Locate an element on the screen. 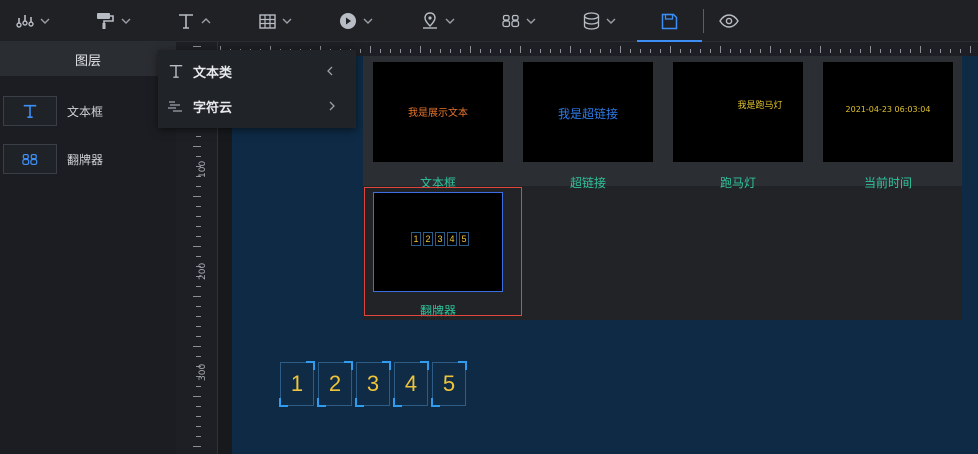 The image size is (978, 454). decor-menu-button is located at coordinates (113, 21).